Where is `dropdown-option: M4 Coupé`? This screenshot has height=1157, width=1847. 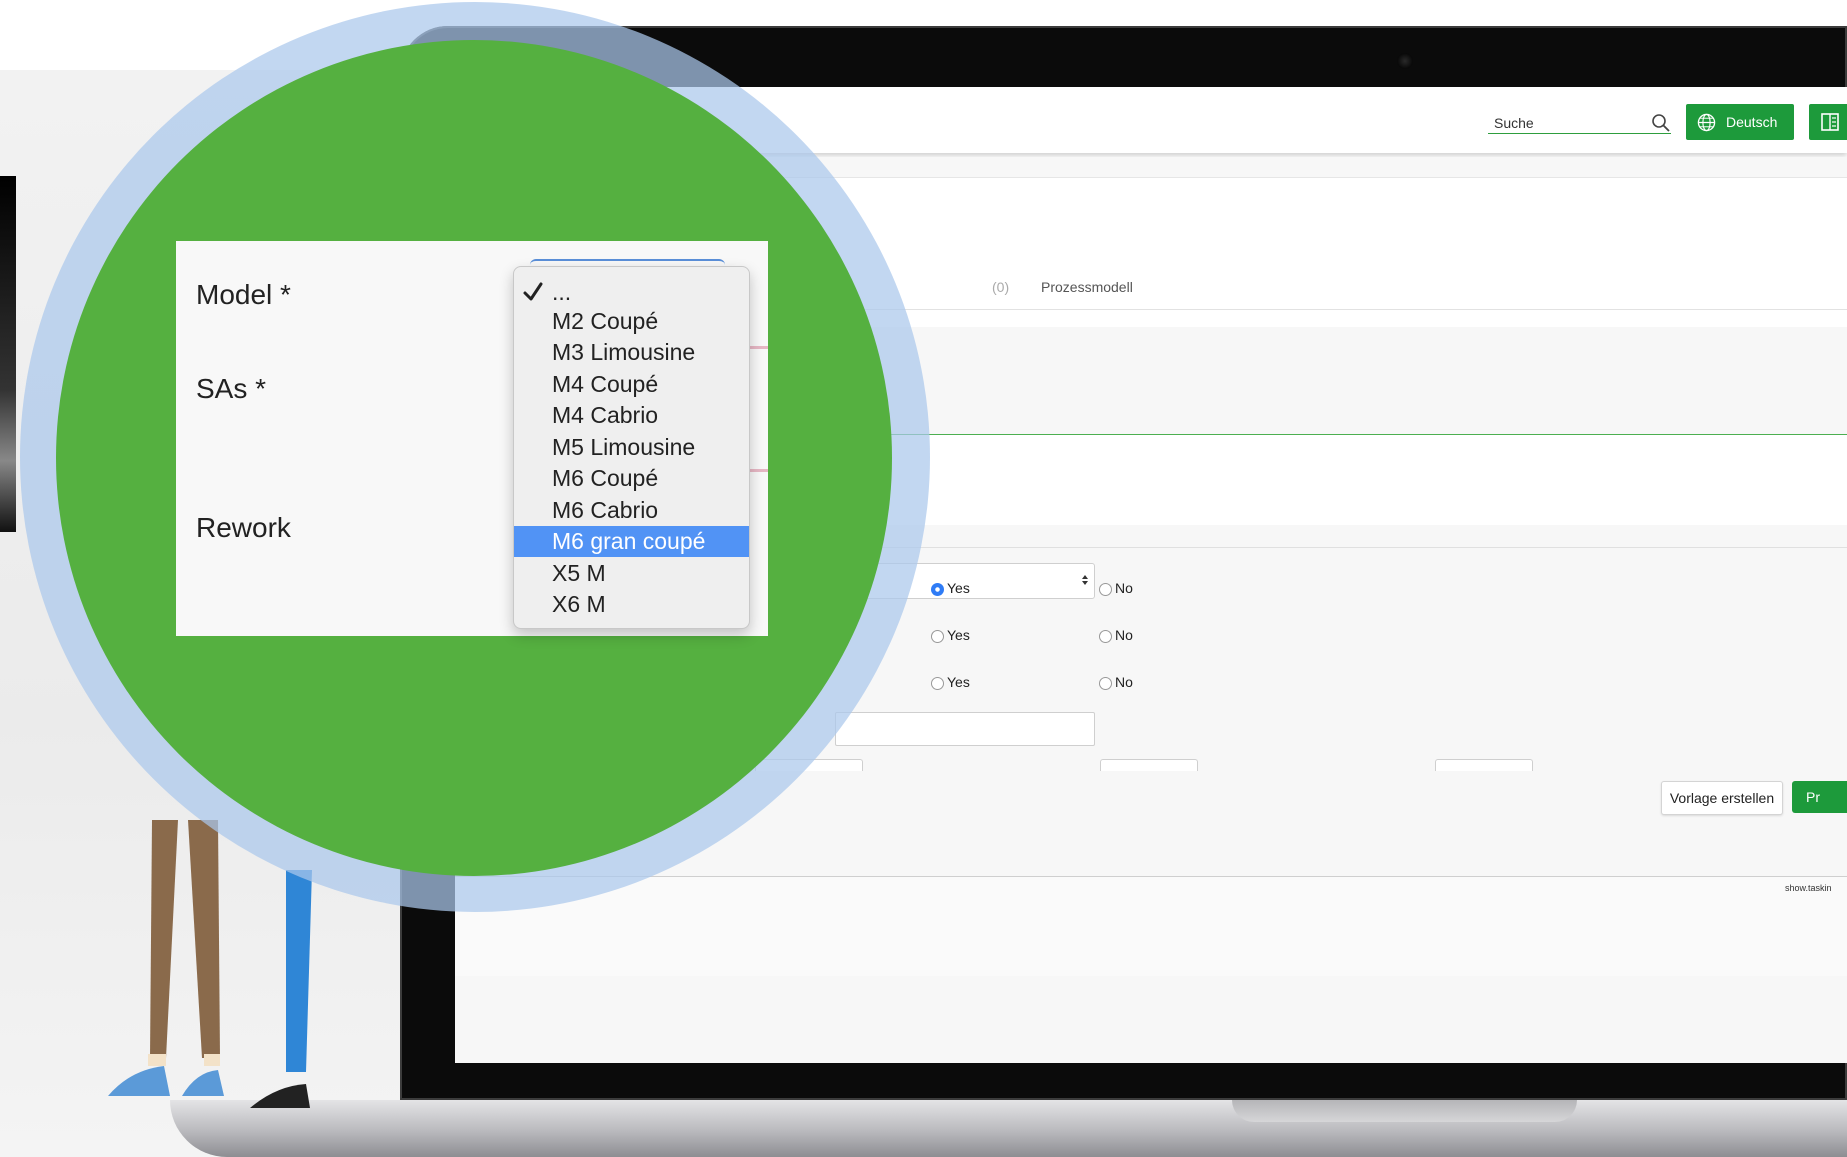
dropdown-option: M4 Coupé is located at coordinates (631, 384).